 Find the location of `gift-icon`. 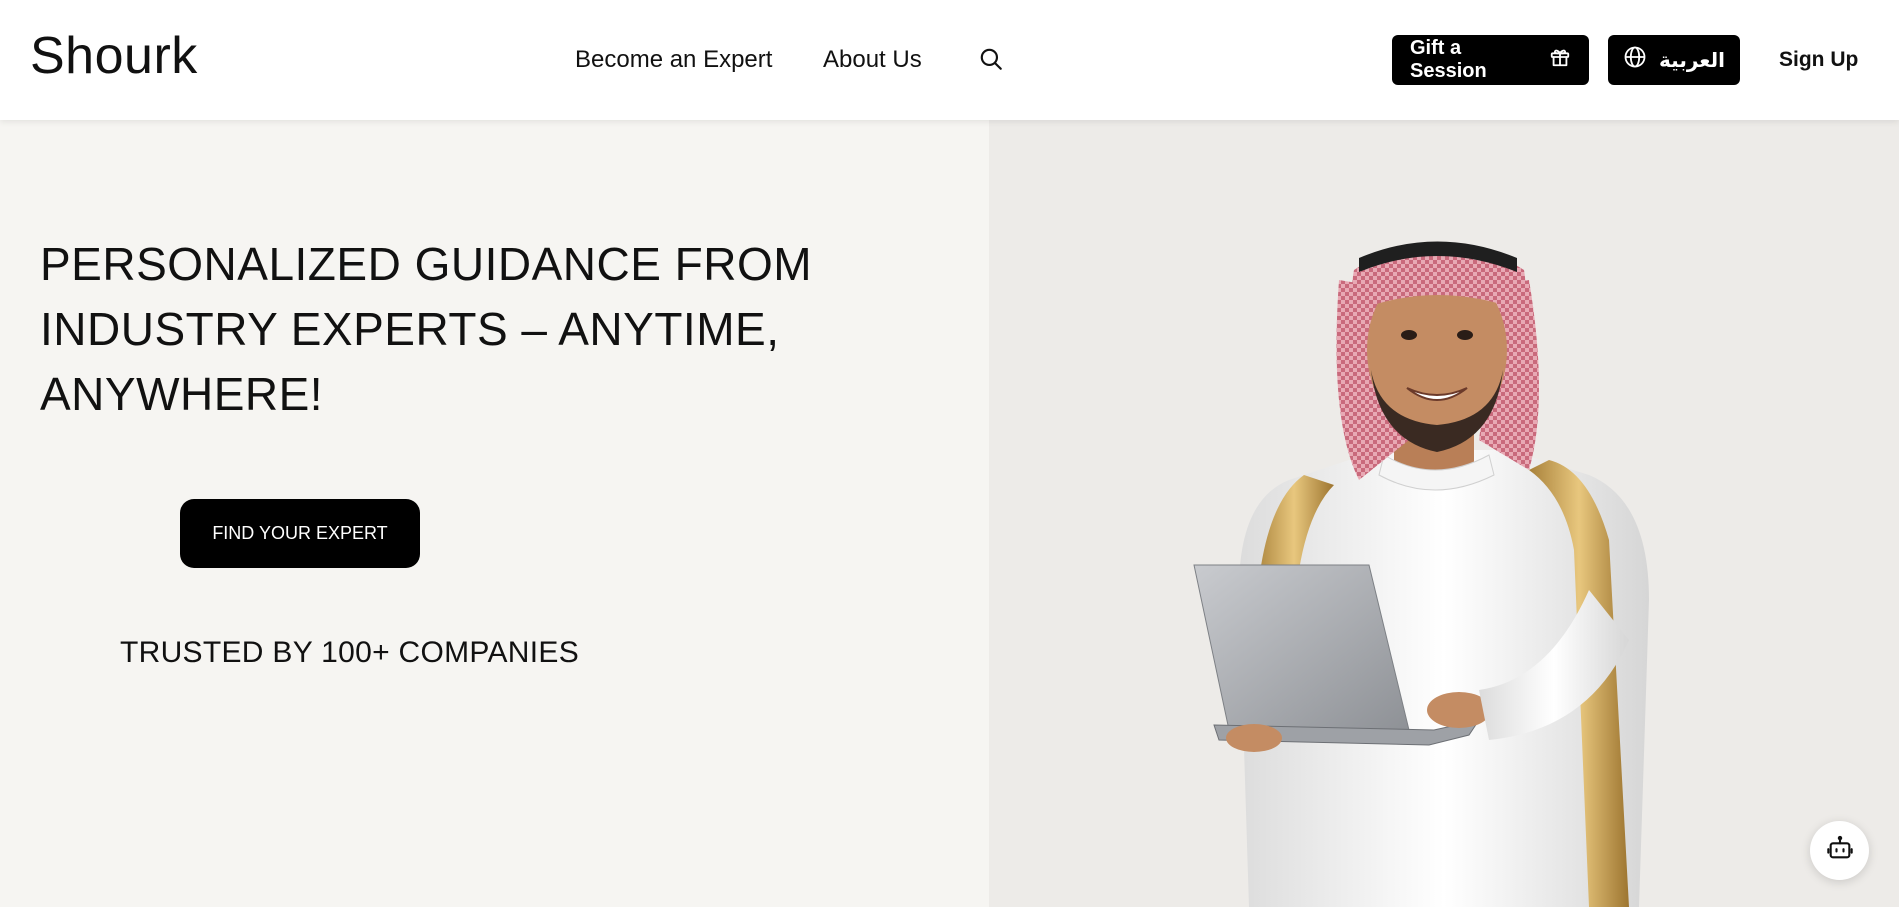

gift-icon is located at coordinates (1560, 60).